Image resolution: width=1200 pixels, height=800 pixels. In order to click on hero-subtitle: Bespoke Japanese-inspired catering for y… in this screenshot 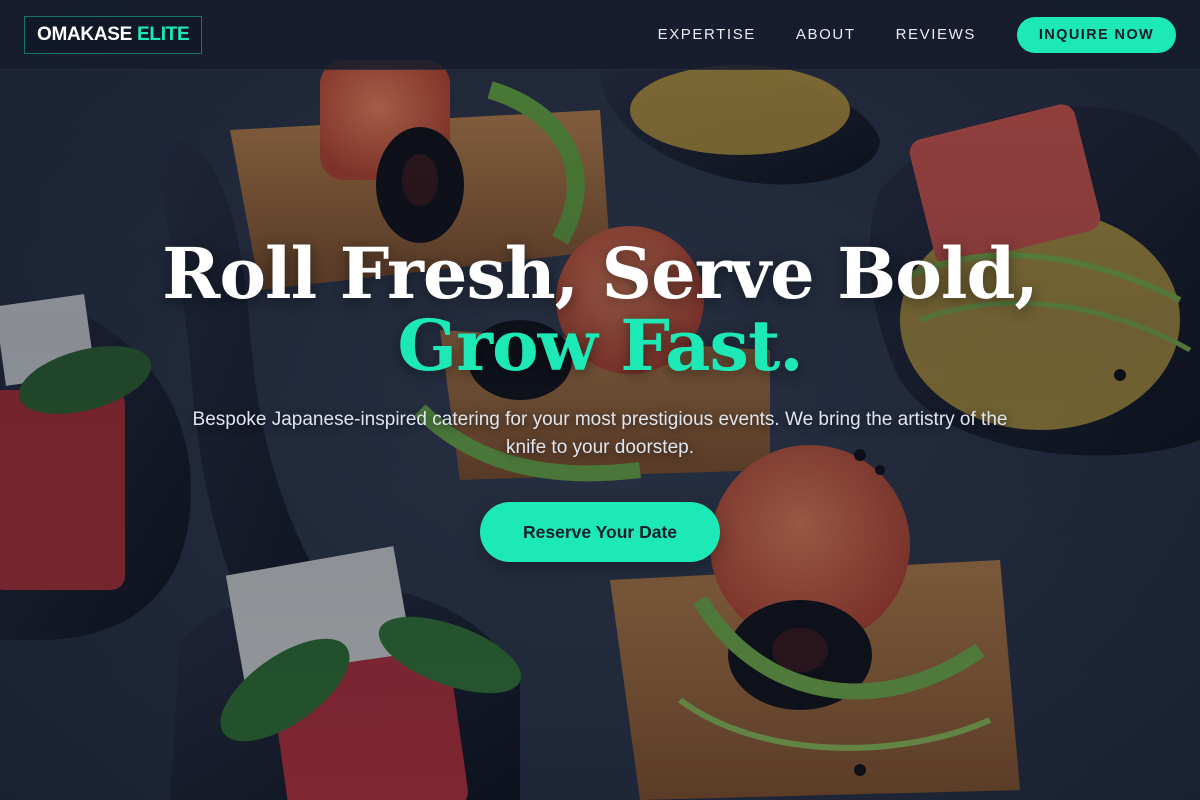, I will do `click(600, 433)`.